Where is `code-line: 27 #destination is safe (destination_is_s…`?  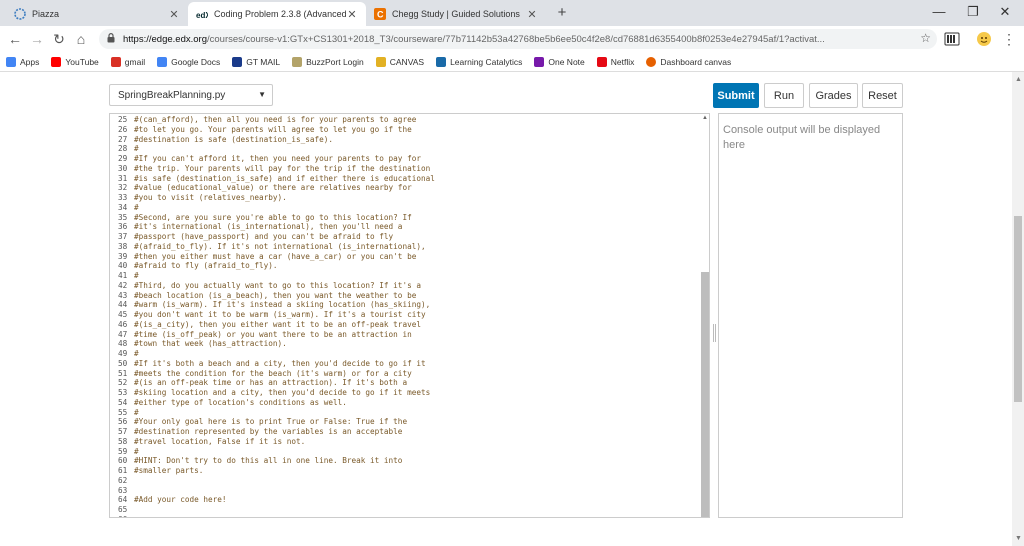 code-line: 27 #destination is safe (destination_is_s… is located at coordinates (405, 140).